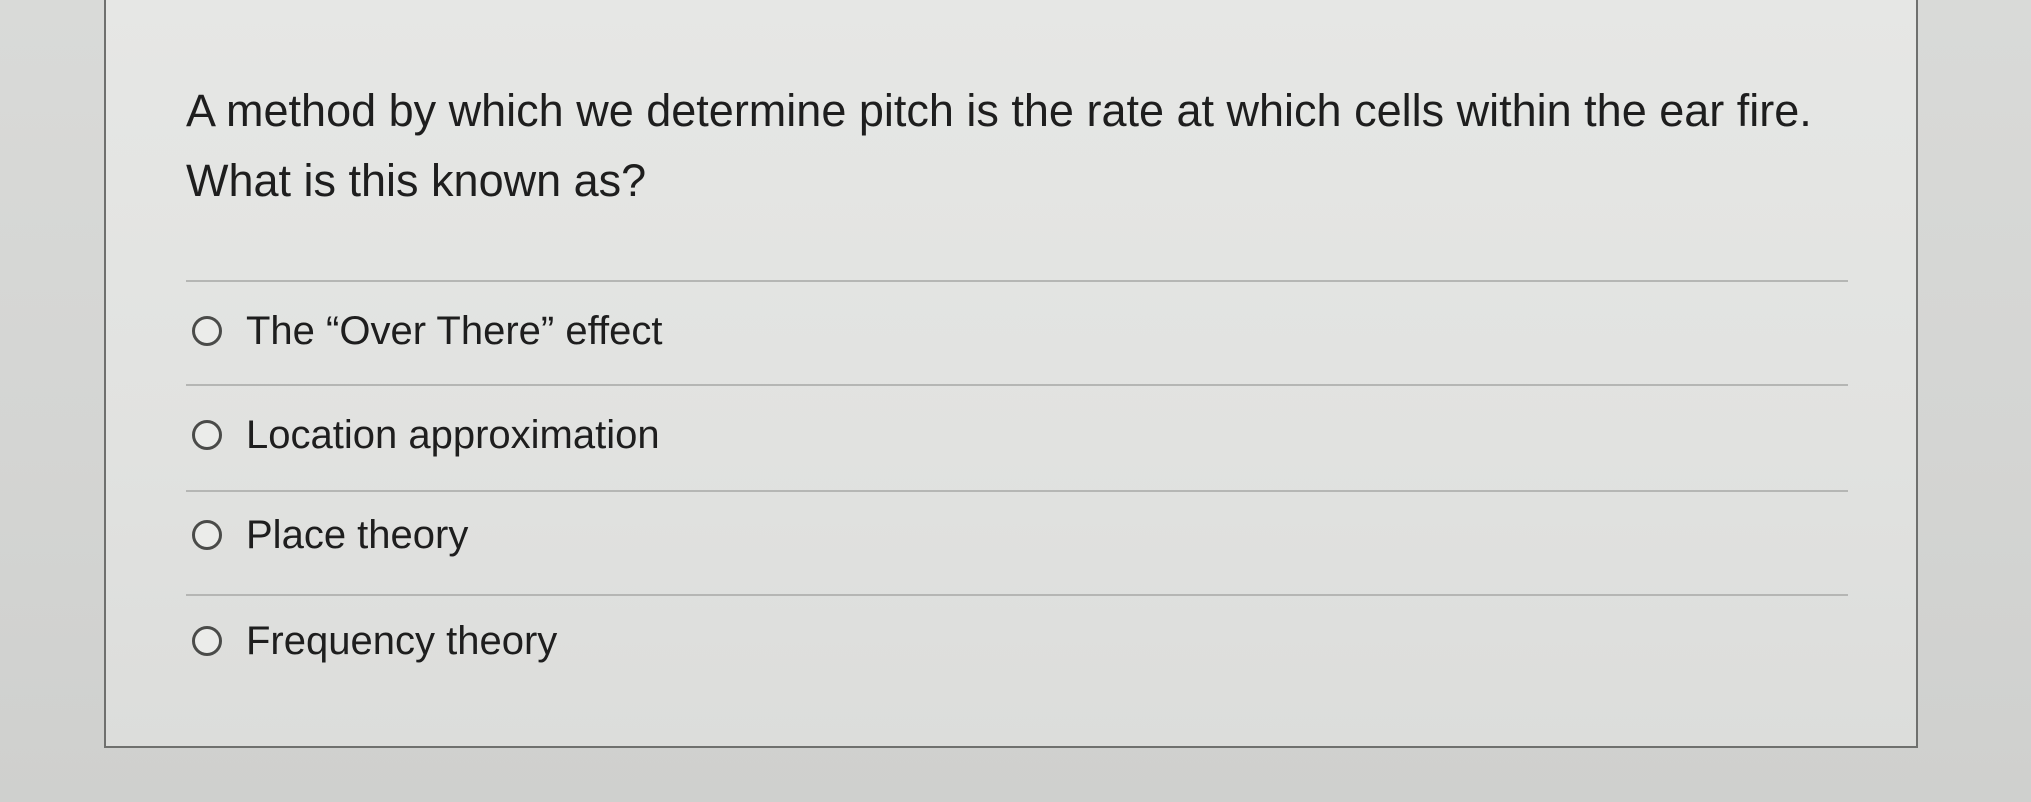  What do you see at coordinates (1012, 435) in the screenshot?
I see `answer-option-2: Location approximation` at bounding box center [1012, 435].